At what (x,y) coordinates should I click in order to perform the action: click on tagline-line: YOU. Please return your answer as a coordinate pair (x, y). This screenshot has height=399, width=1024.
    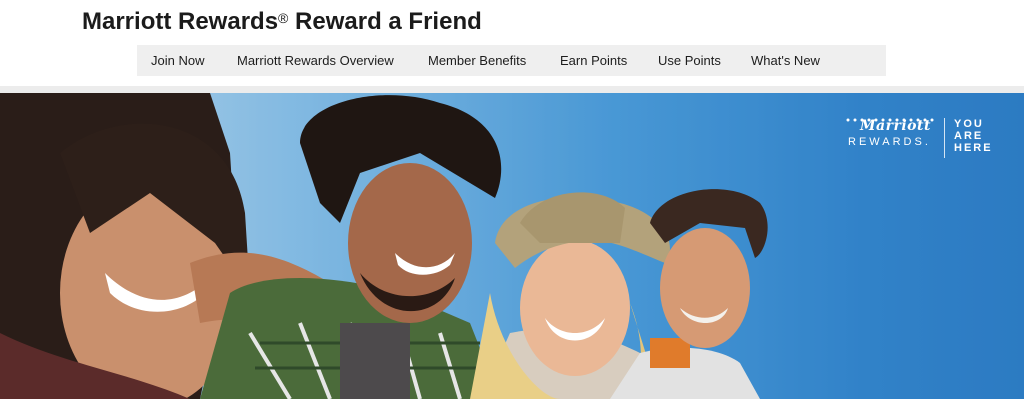
    Looking at the image, I should click on (969, 124).